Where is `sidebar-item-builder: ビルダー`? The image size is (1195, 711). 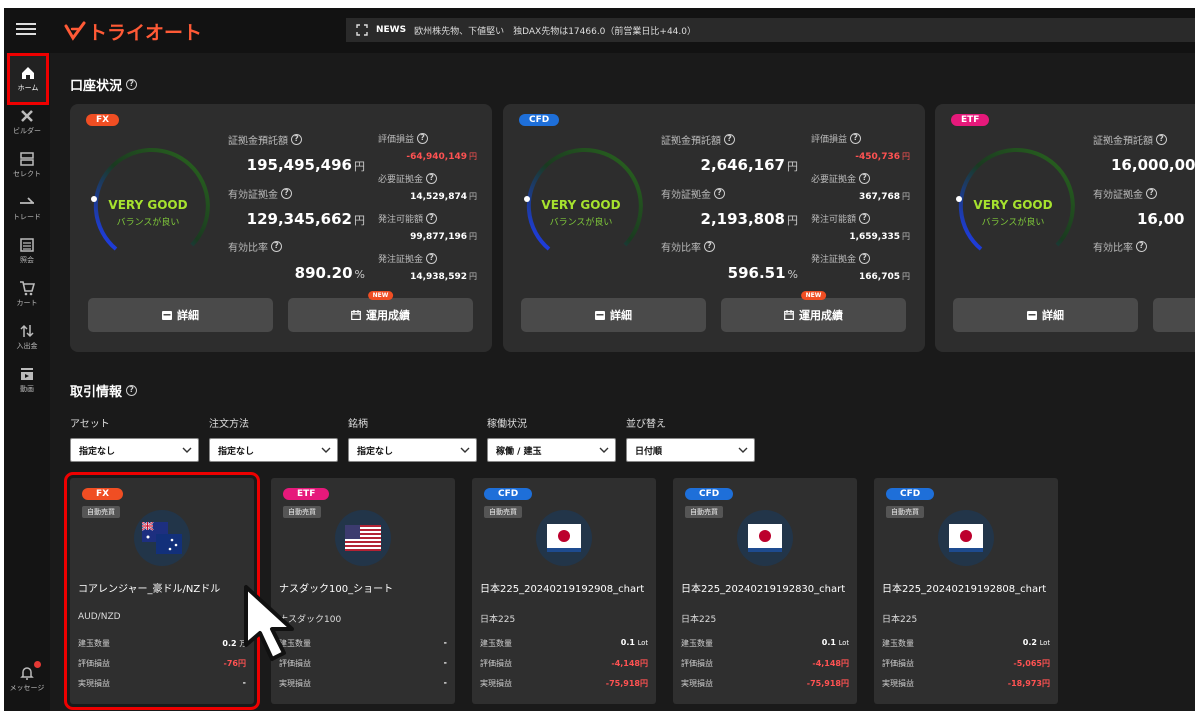 sidebar-item-builder: ビルダー is located at coordinates (27, 122).